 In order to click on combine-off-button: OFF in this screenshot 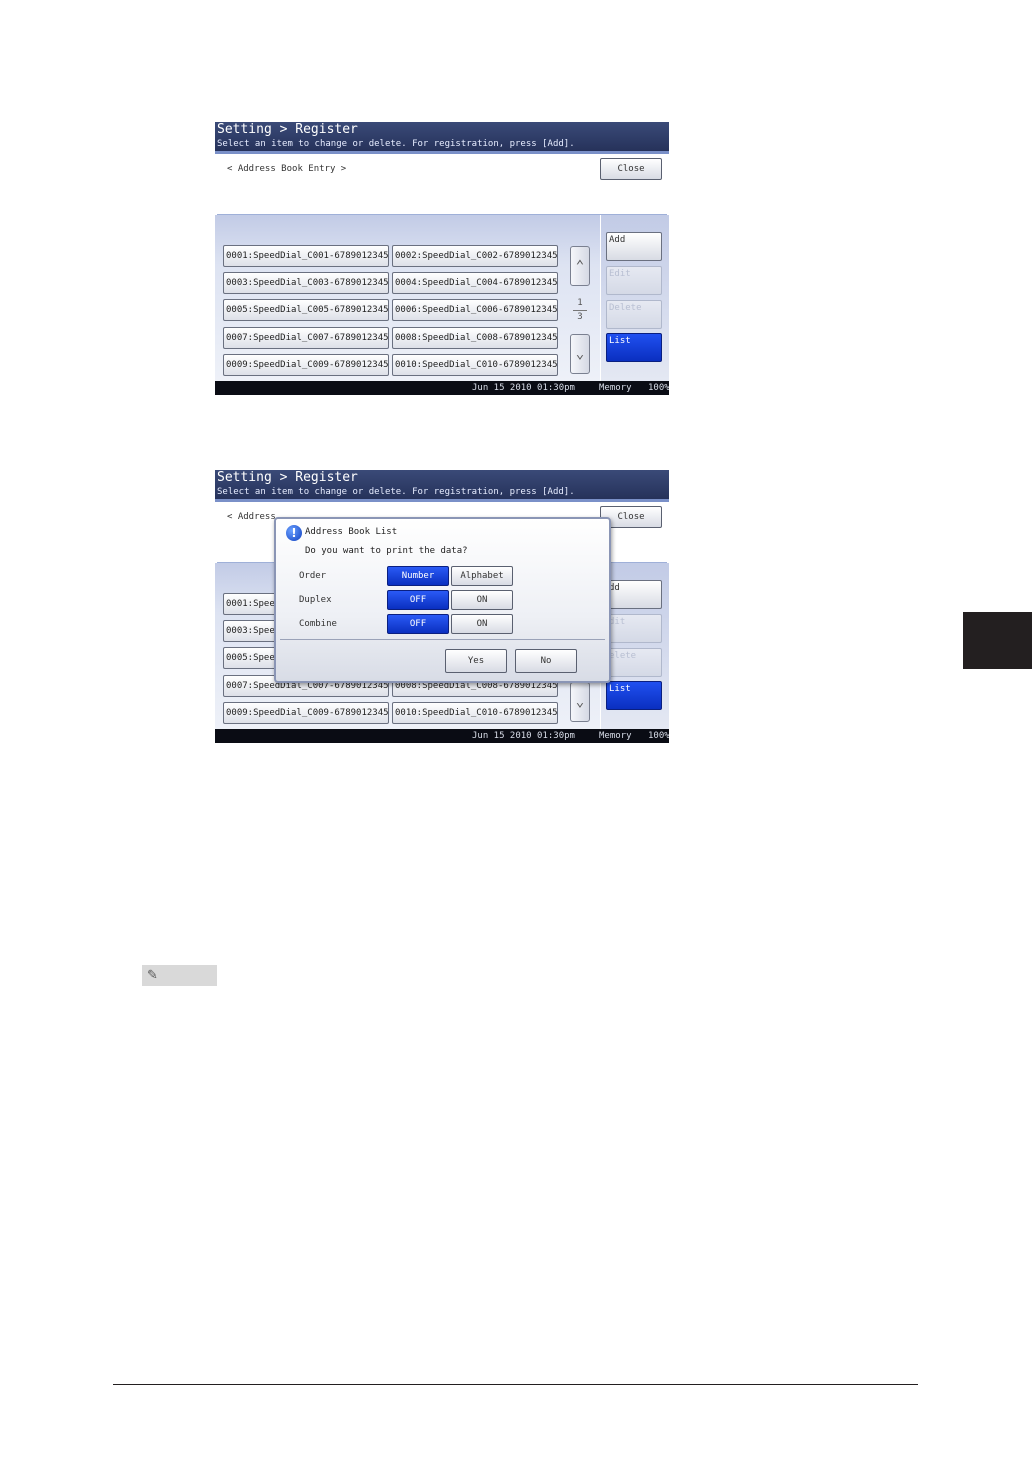, I will do `click(418, 624)`.